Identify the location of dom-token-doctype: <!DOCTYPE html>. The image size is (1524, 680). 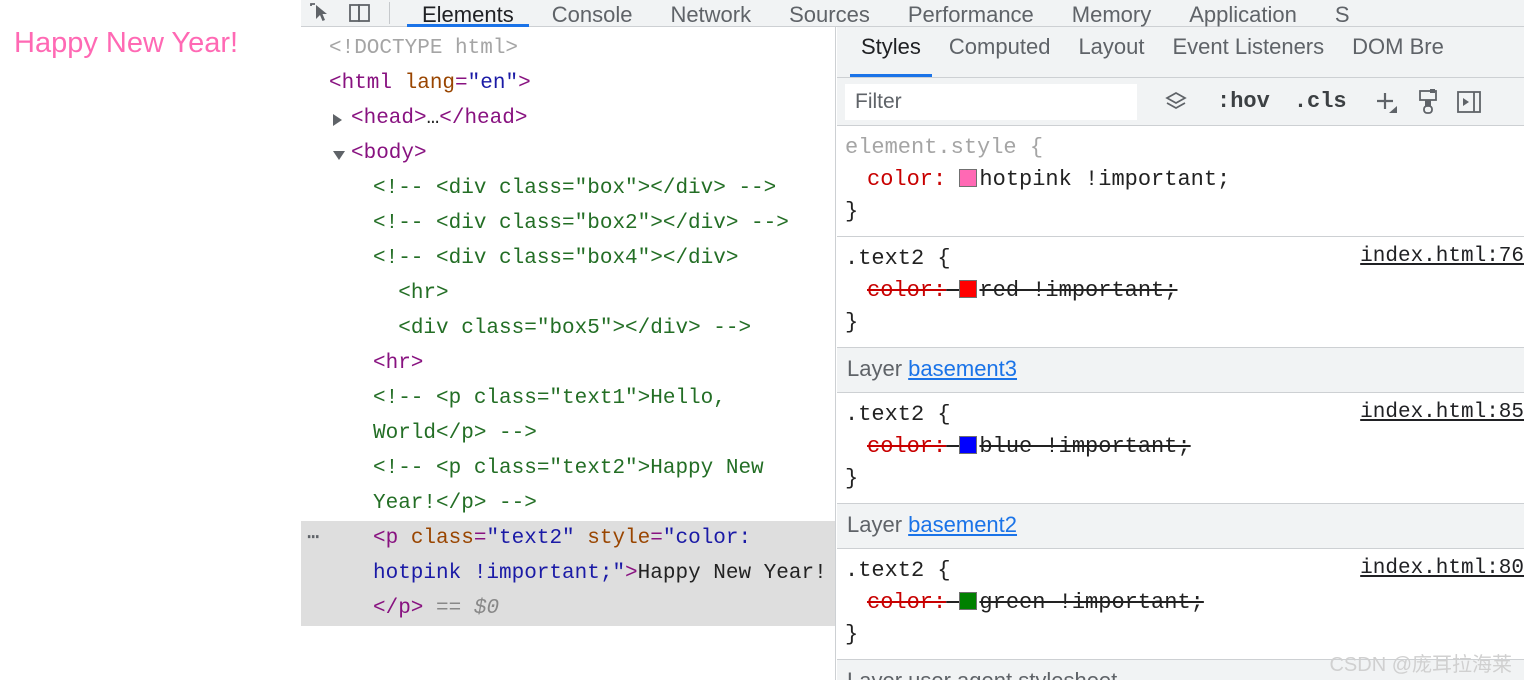
(424, 48).